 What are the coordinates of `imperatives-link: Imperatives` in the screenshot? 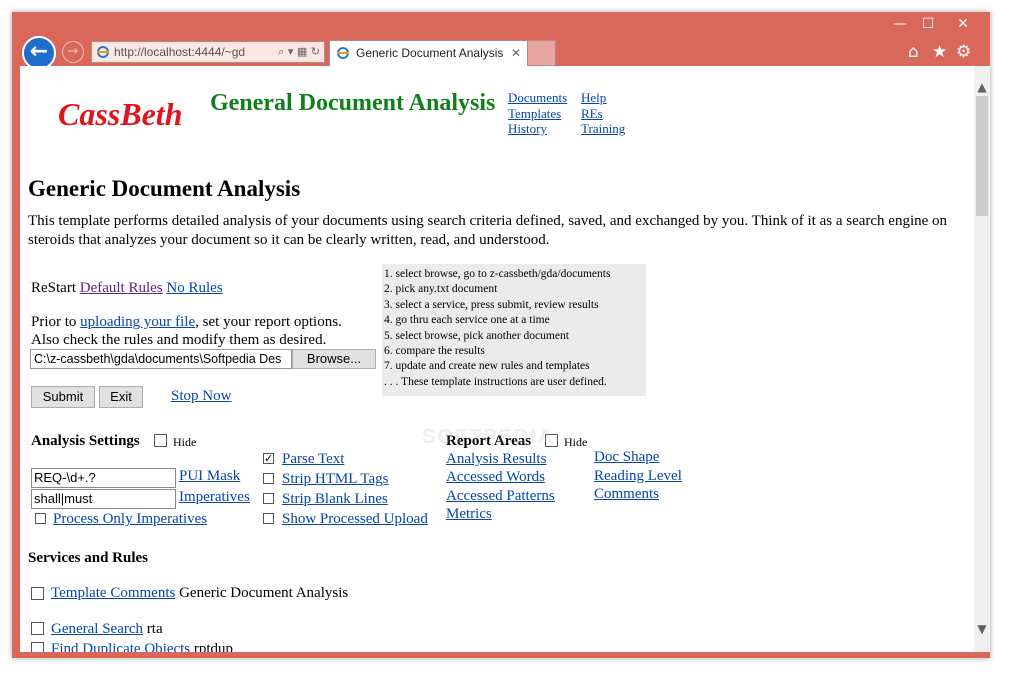 It's located at (214, 497).